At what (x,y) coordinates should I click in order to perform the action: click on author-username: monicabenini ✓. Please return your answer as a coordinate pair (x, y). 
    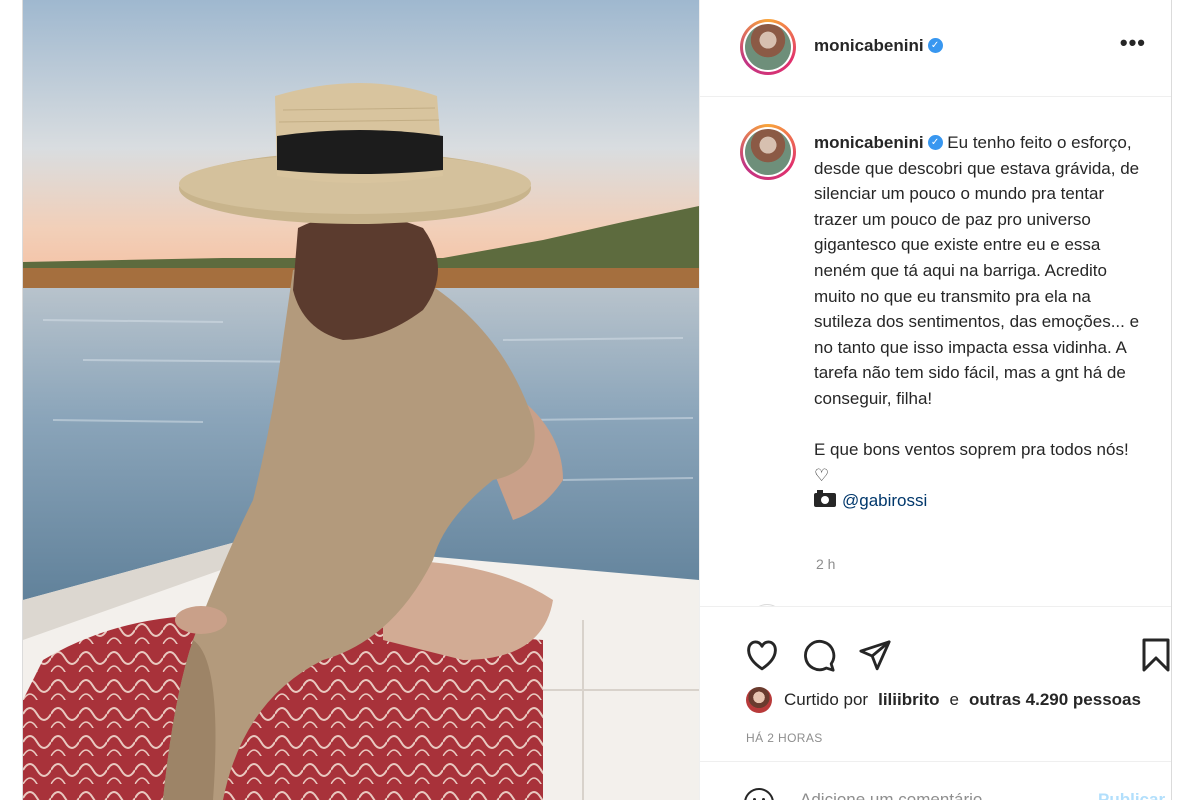
    Looking at the image, I should click on (878, 46).